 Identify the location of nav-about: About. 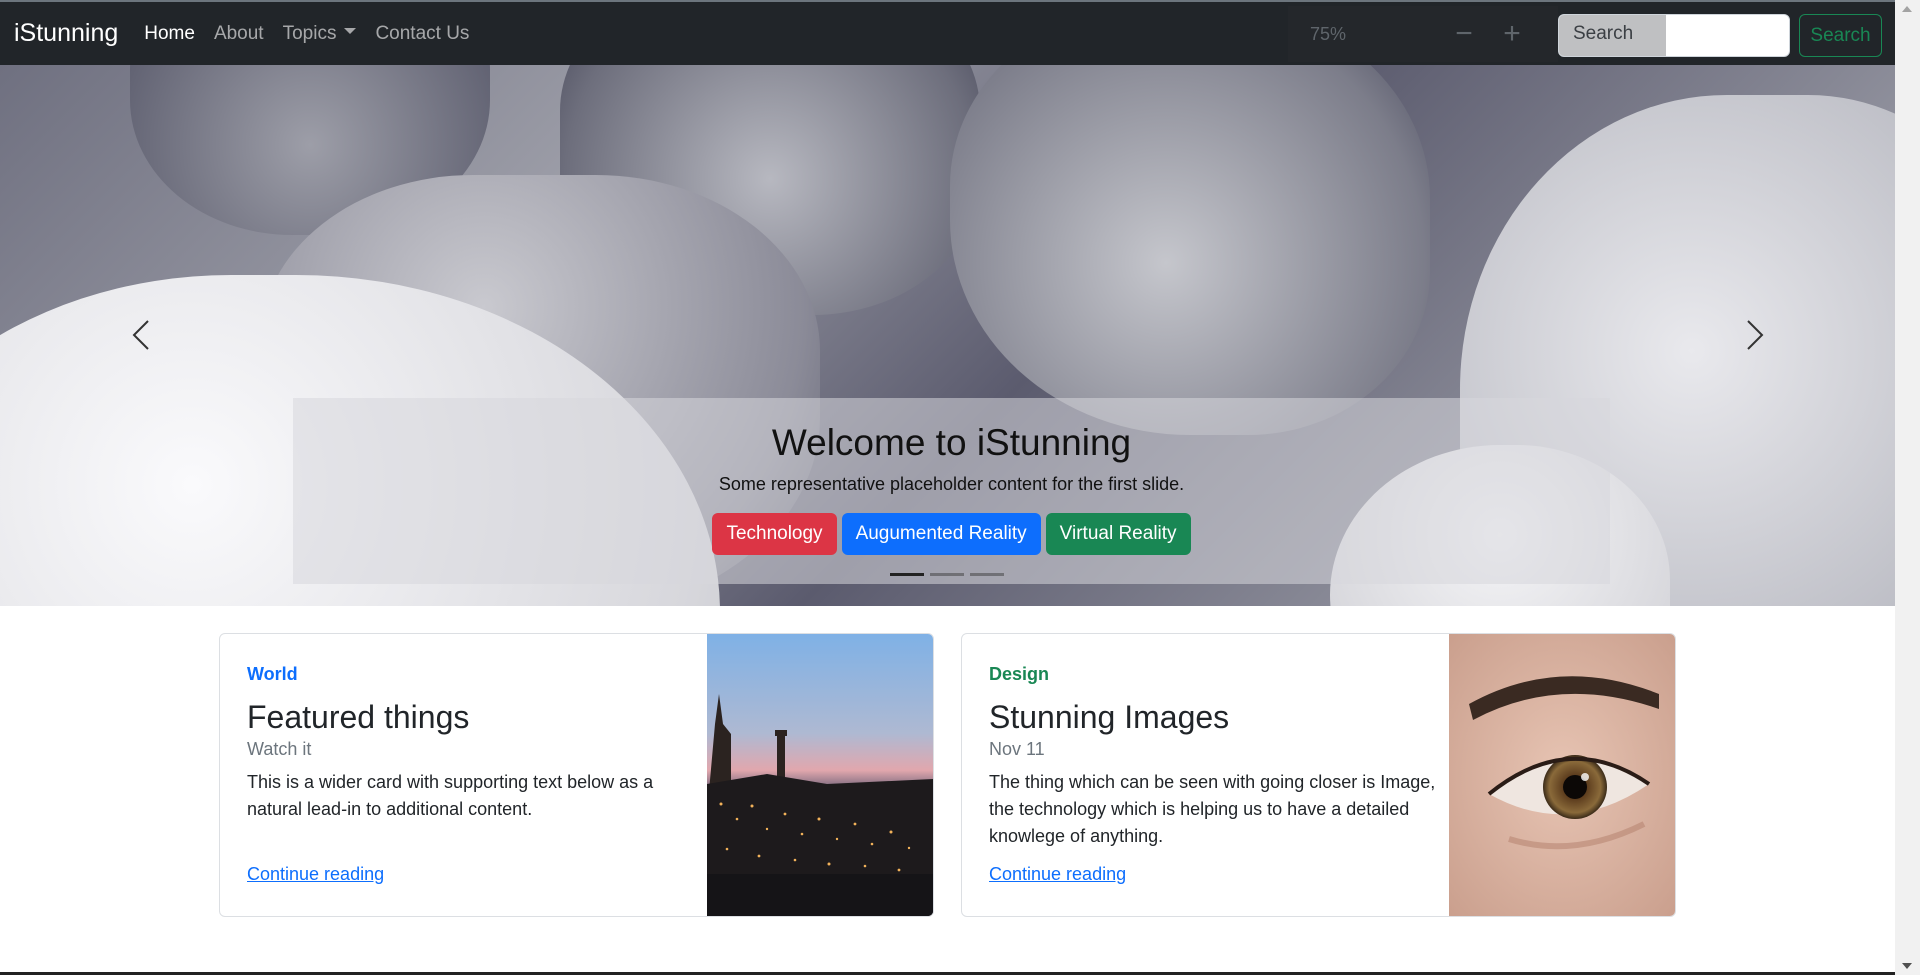
(239, 34).